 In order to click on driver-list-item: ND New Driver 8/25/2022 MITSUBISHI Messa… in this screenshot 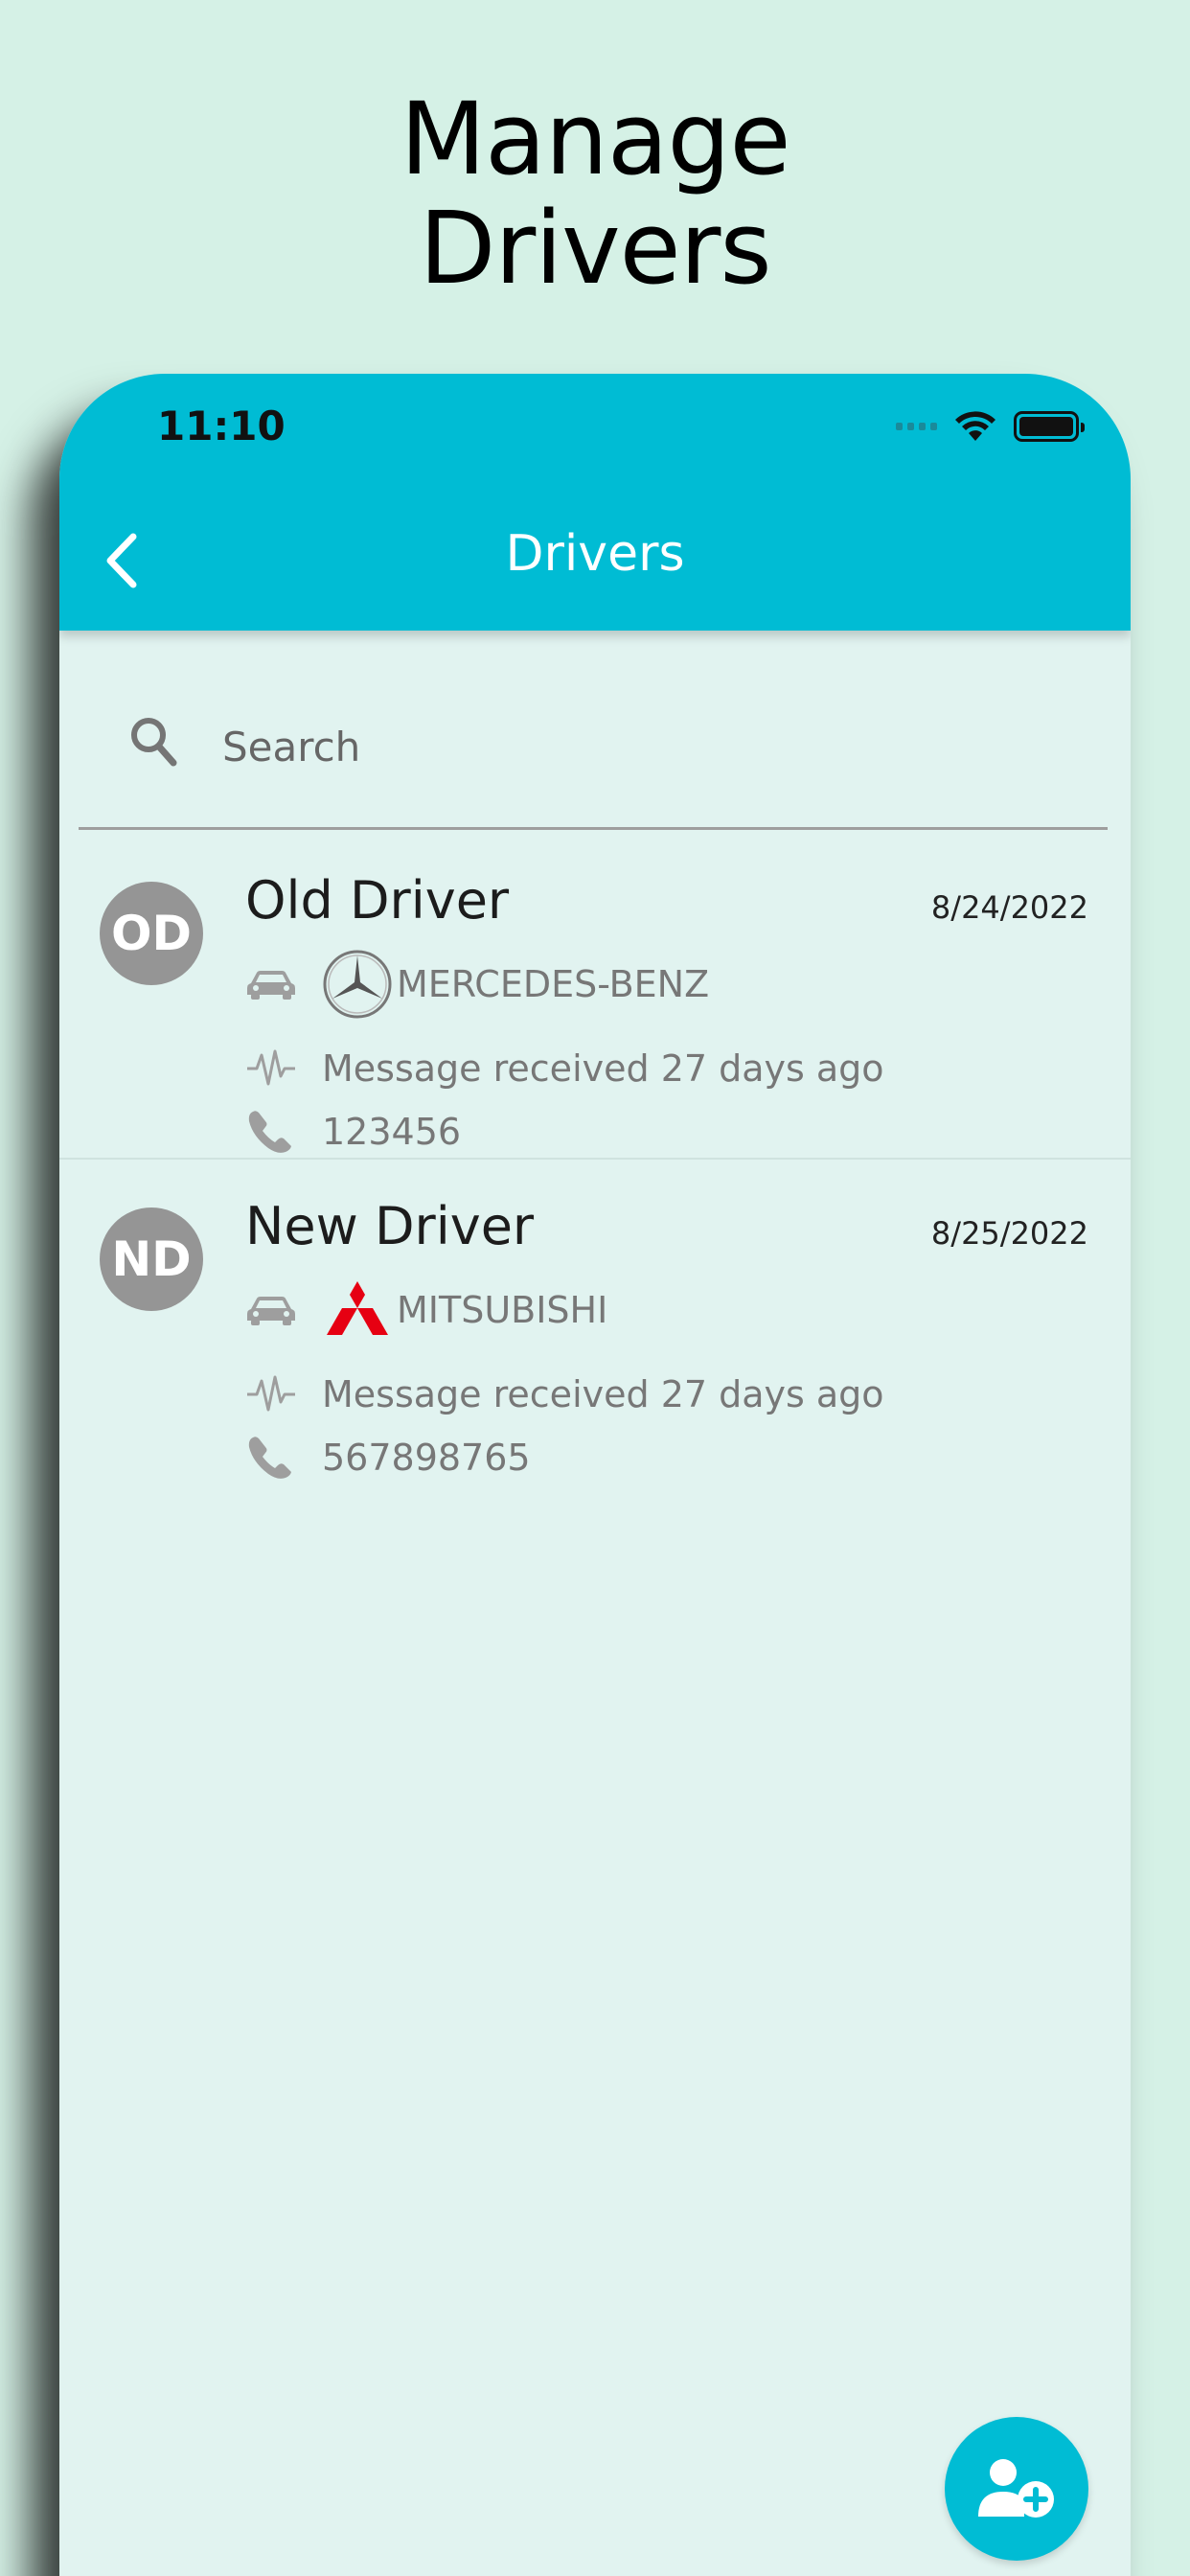, I will do `click(595, 1322)`.